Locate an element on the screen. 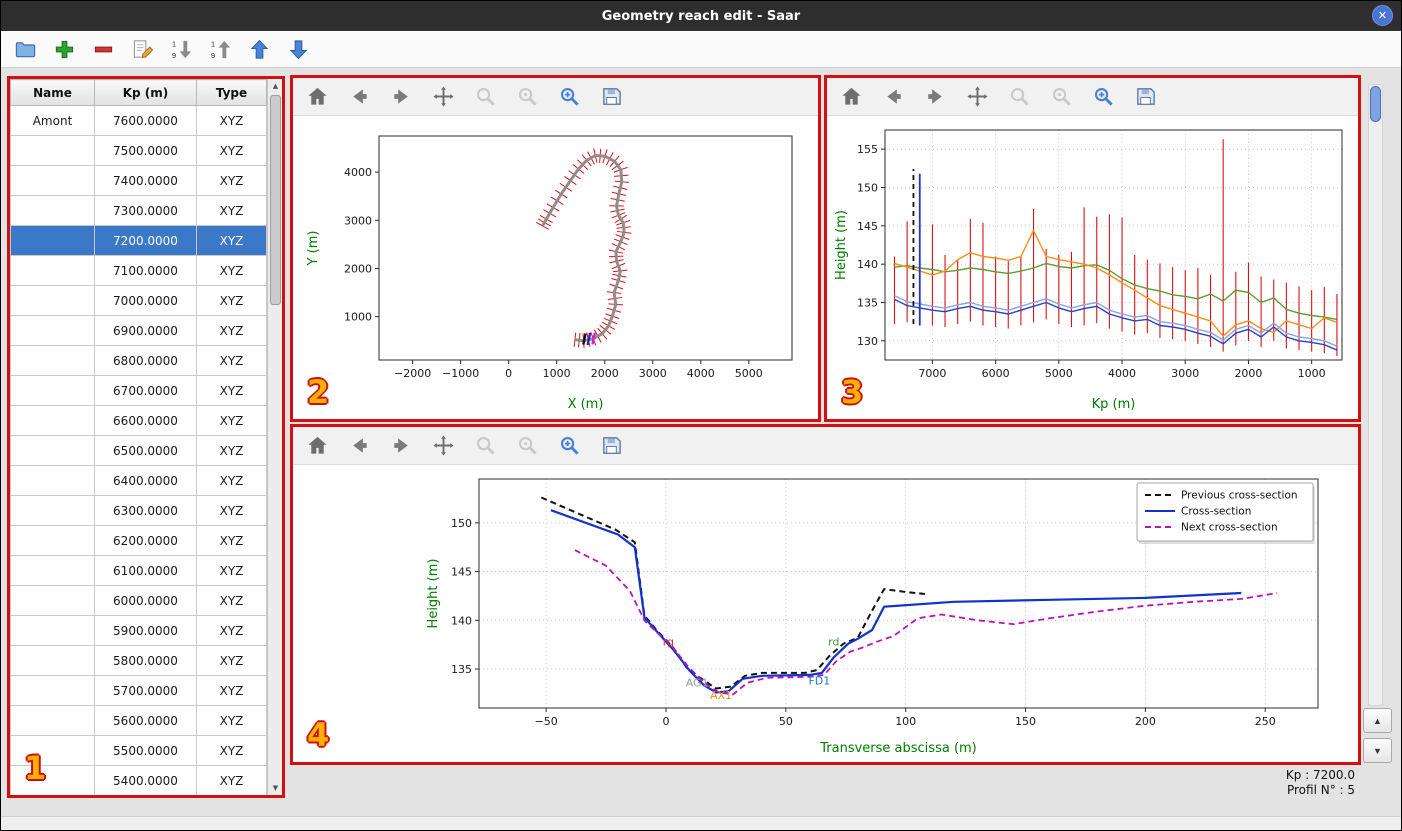 This screenshot has width=1402, height=831. remove-profile-button is located at coordinates (103, 49).